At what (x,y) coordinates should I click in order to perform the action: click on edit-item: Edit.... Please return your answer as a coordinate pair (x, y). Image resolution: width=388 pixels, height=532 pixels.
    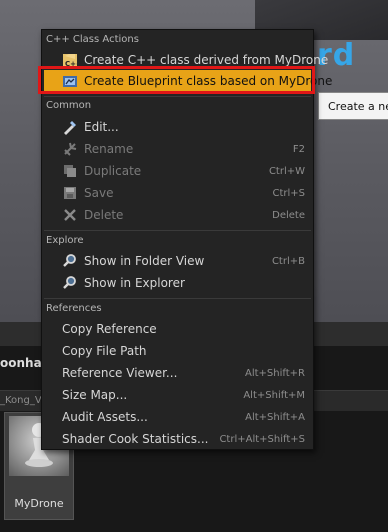
    Looking at the image, I should click on (177, 127).